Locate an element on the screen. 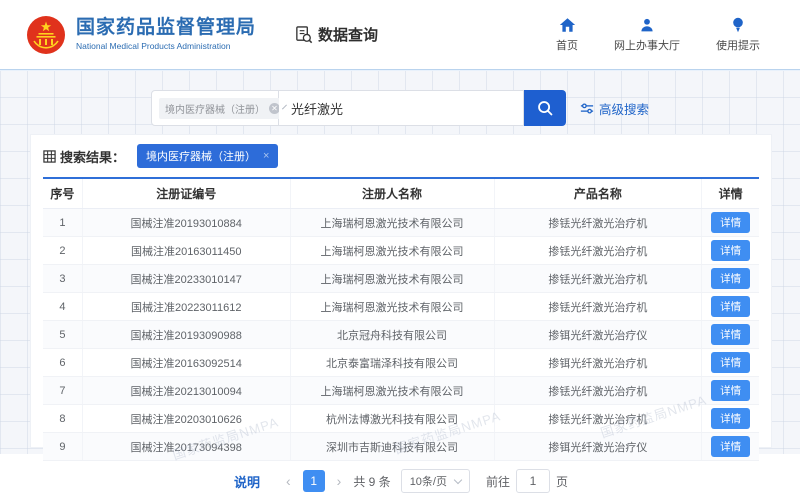 The width and height of the screenshot is (800, 493). cell-registrant: 北京冠舟科技有限公司 is located at coordinates (392, 334).